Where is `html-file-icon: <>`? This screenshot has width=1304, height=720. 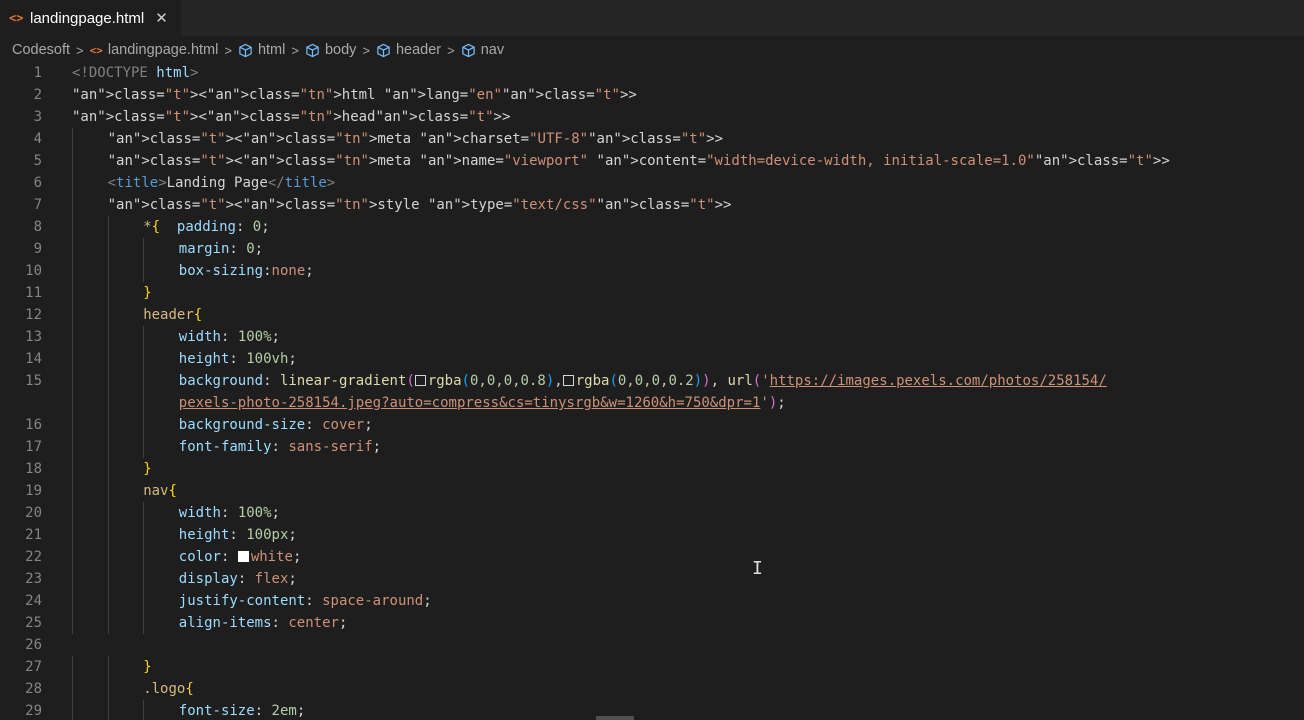 html-file-icon: <> is located at coordinates (96, 50).